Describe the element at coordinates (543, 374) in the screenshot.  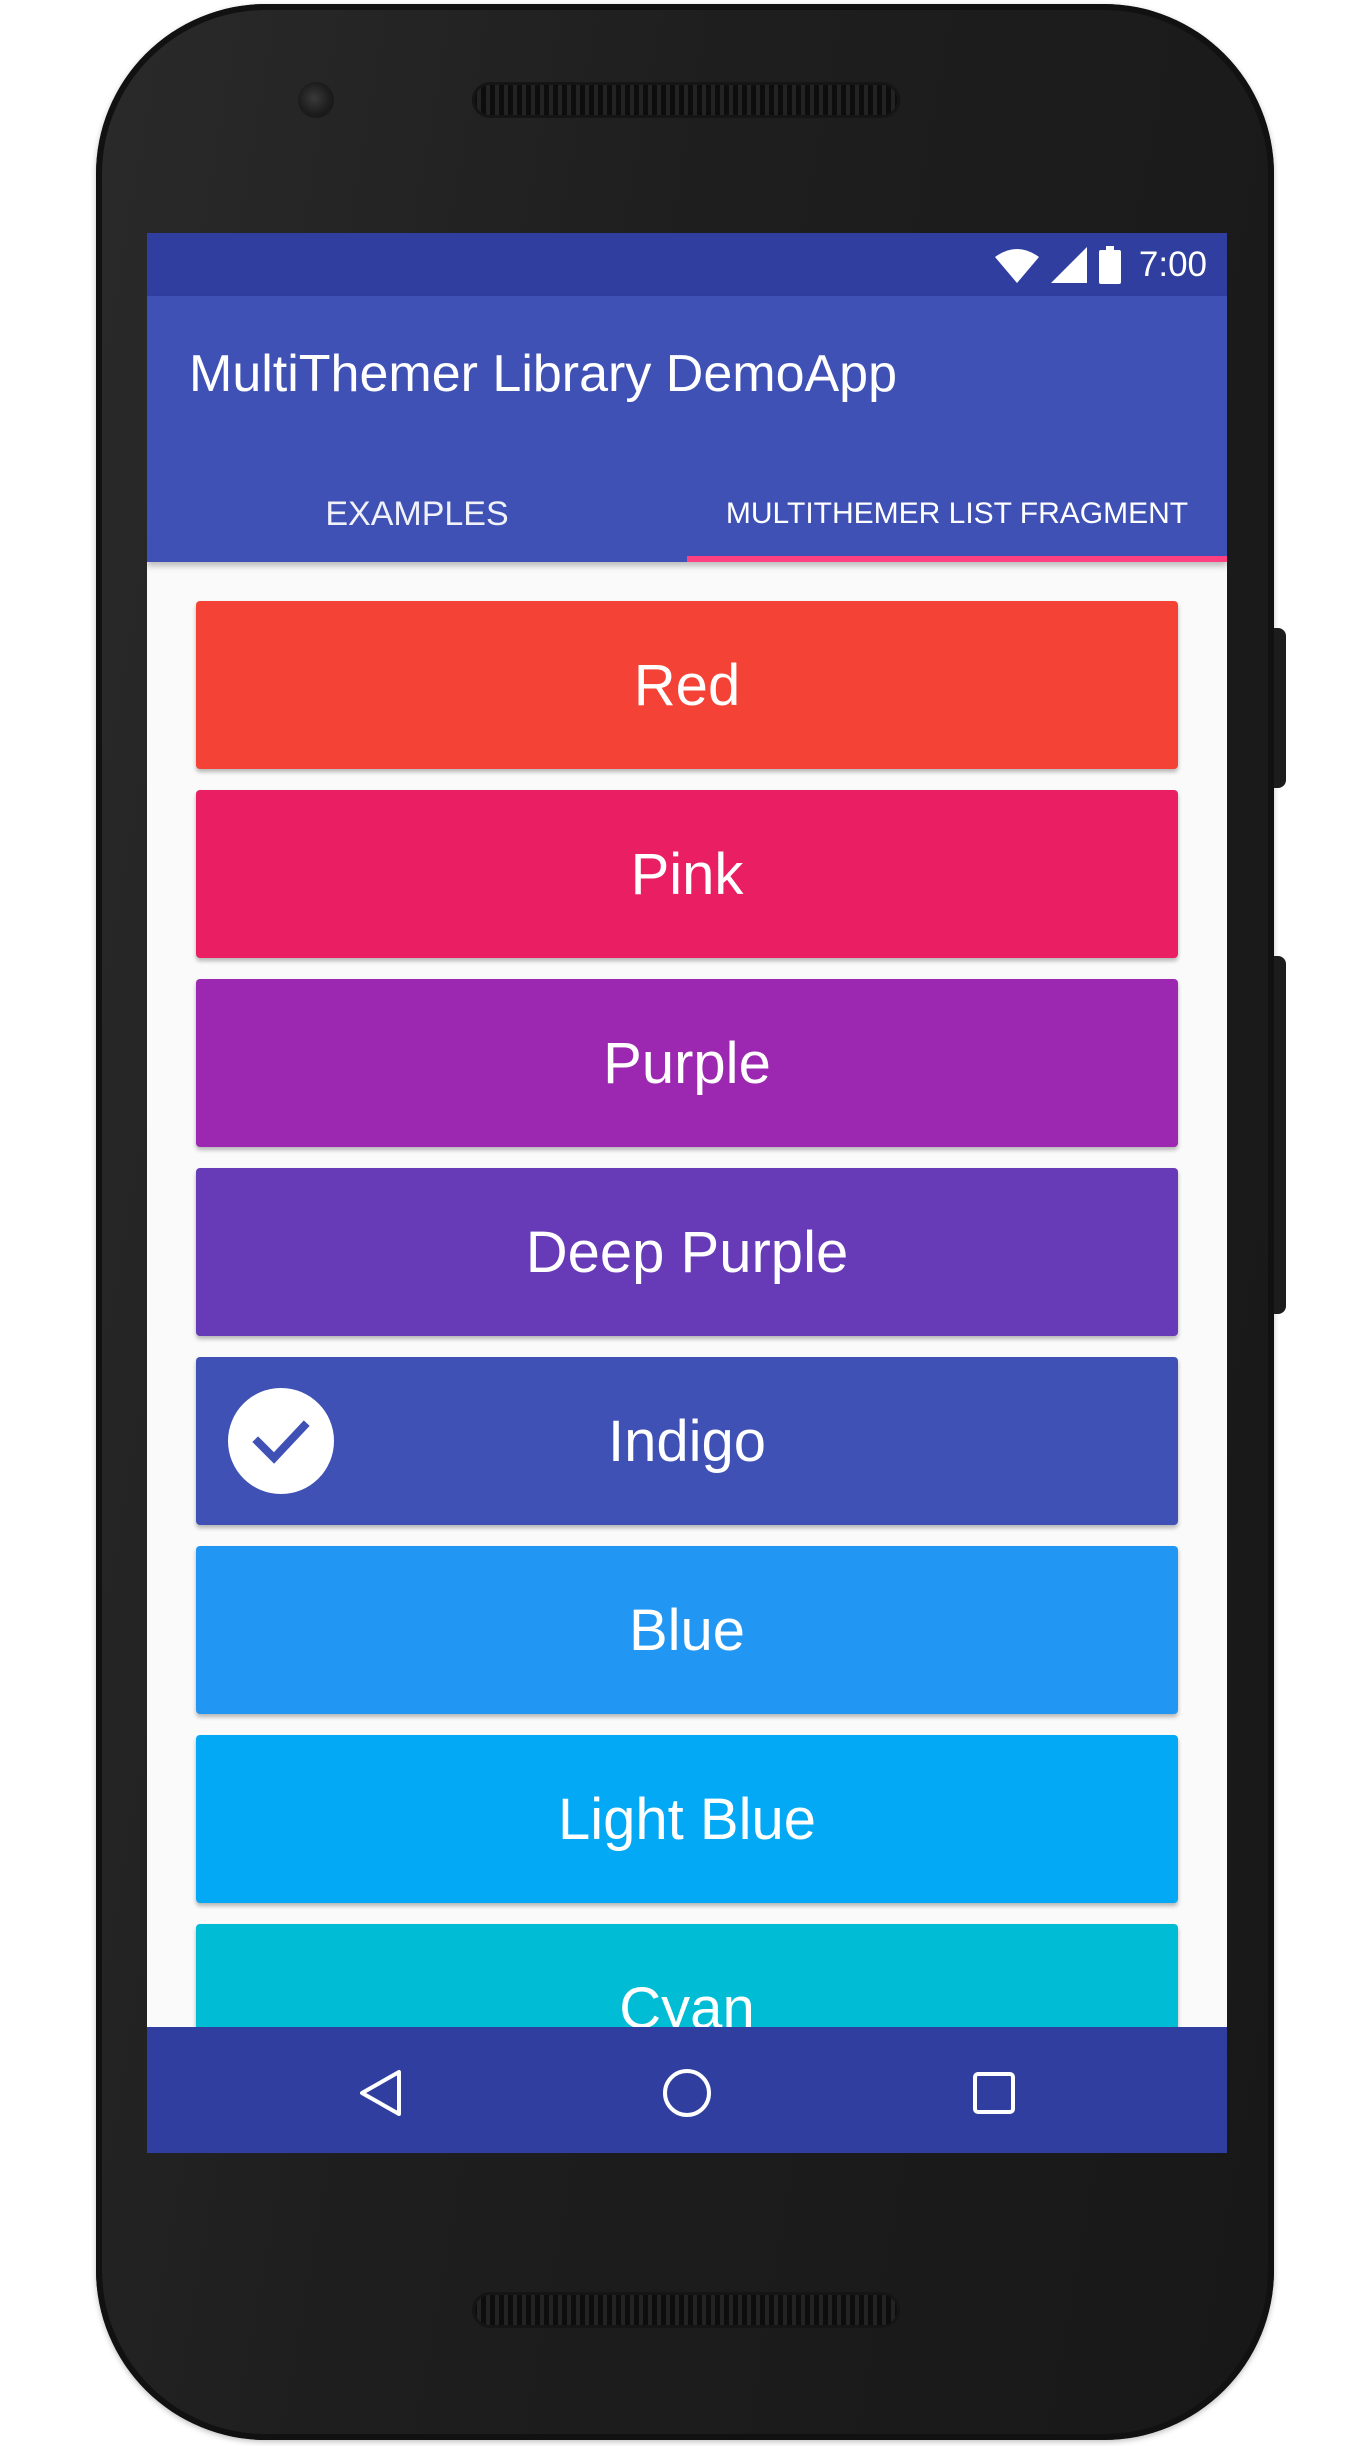
I see `app-title: MultiThemer Library DemoApp` at that location.